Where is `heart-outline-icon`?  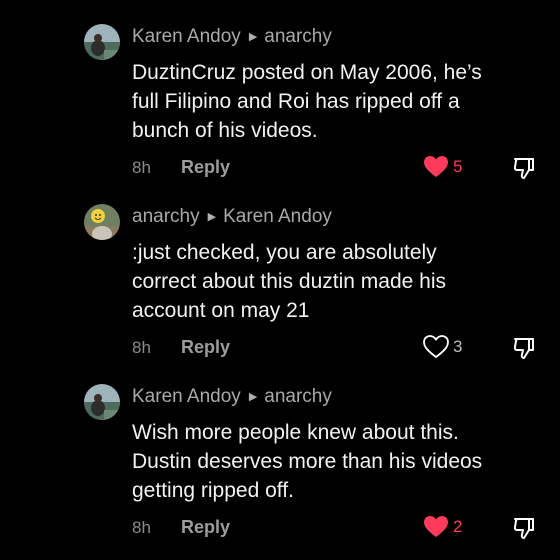 heart-outline-icon is located at coordinates (436, 347).